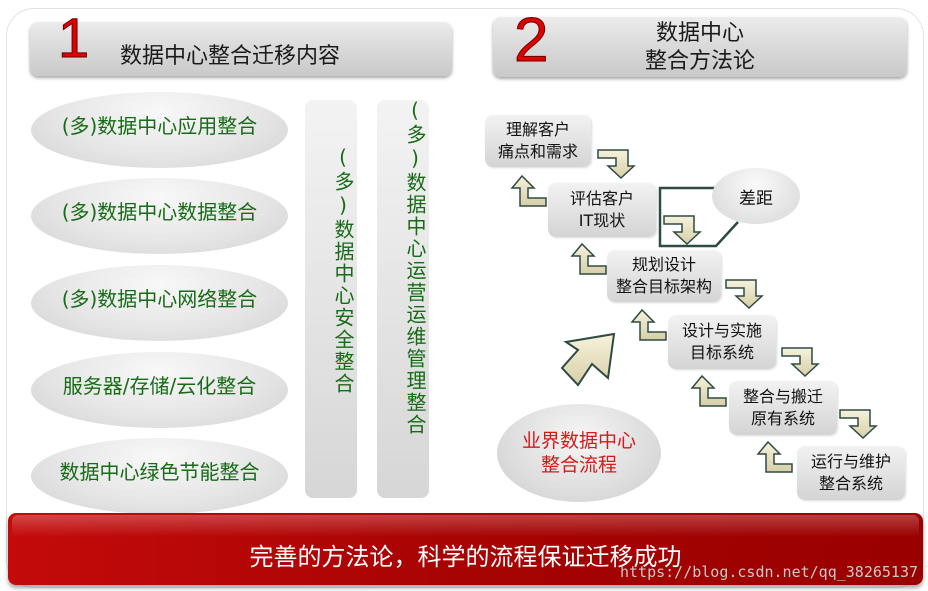 Image resolution: width=928 pixels, height=591 pixels. What do you see at coordinates (850, 483) in the screenshot?
I see `step-line2: 整合系统` at bounding box center [850, 483].